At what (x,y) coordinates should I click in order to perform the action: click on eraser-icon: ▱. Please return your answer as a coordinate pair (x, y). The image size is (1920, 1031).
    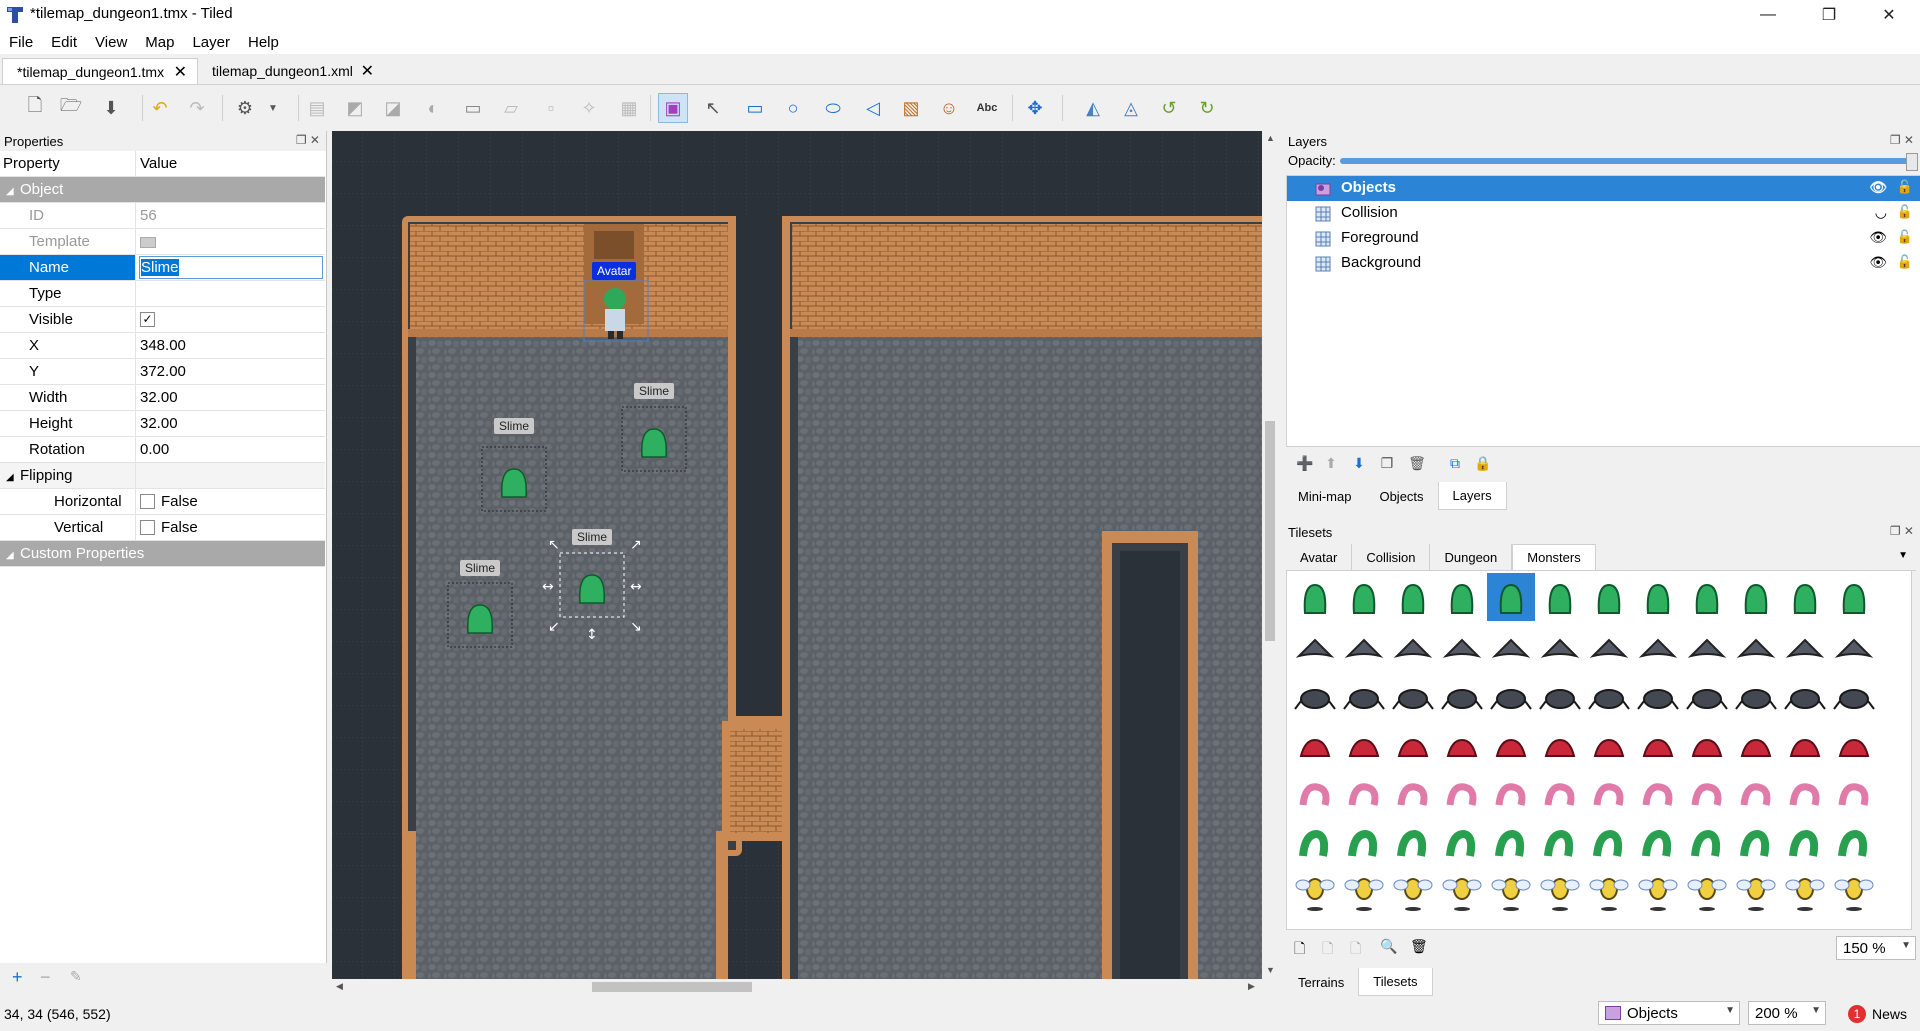
    Looking at the image, I should click on (511, 108).